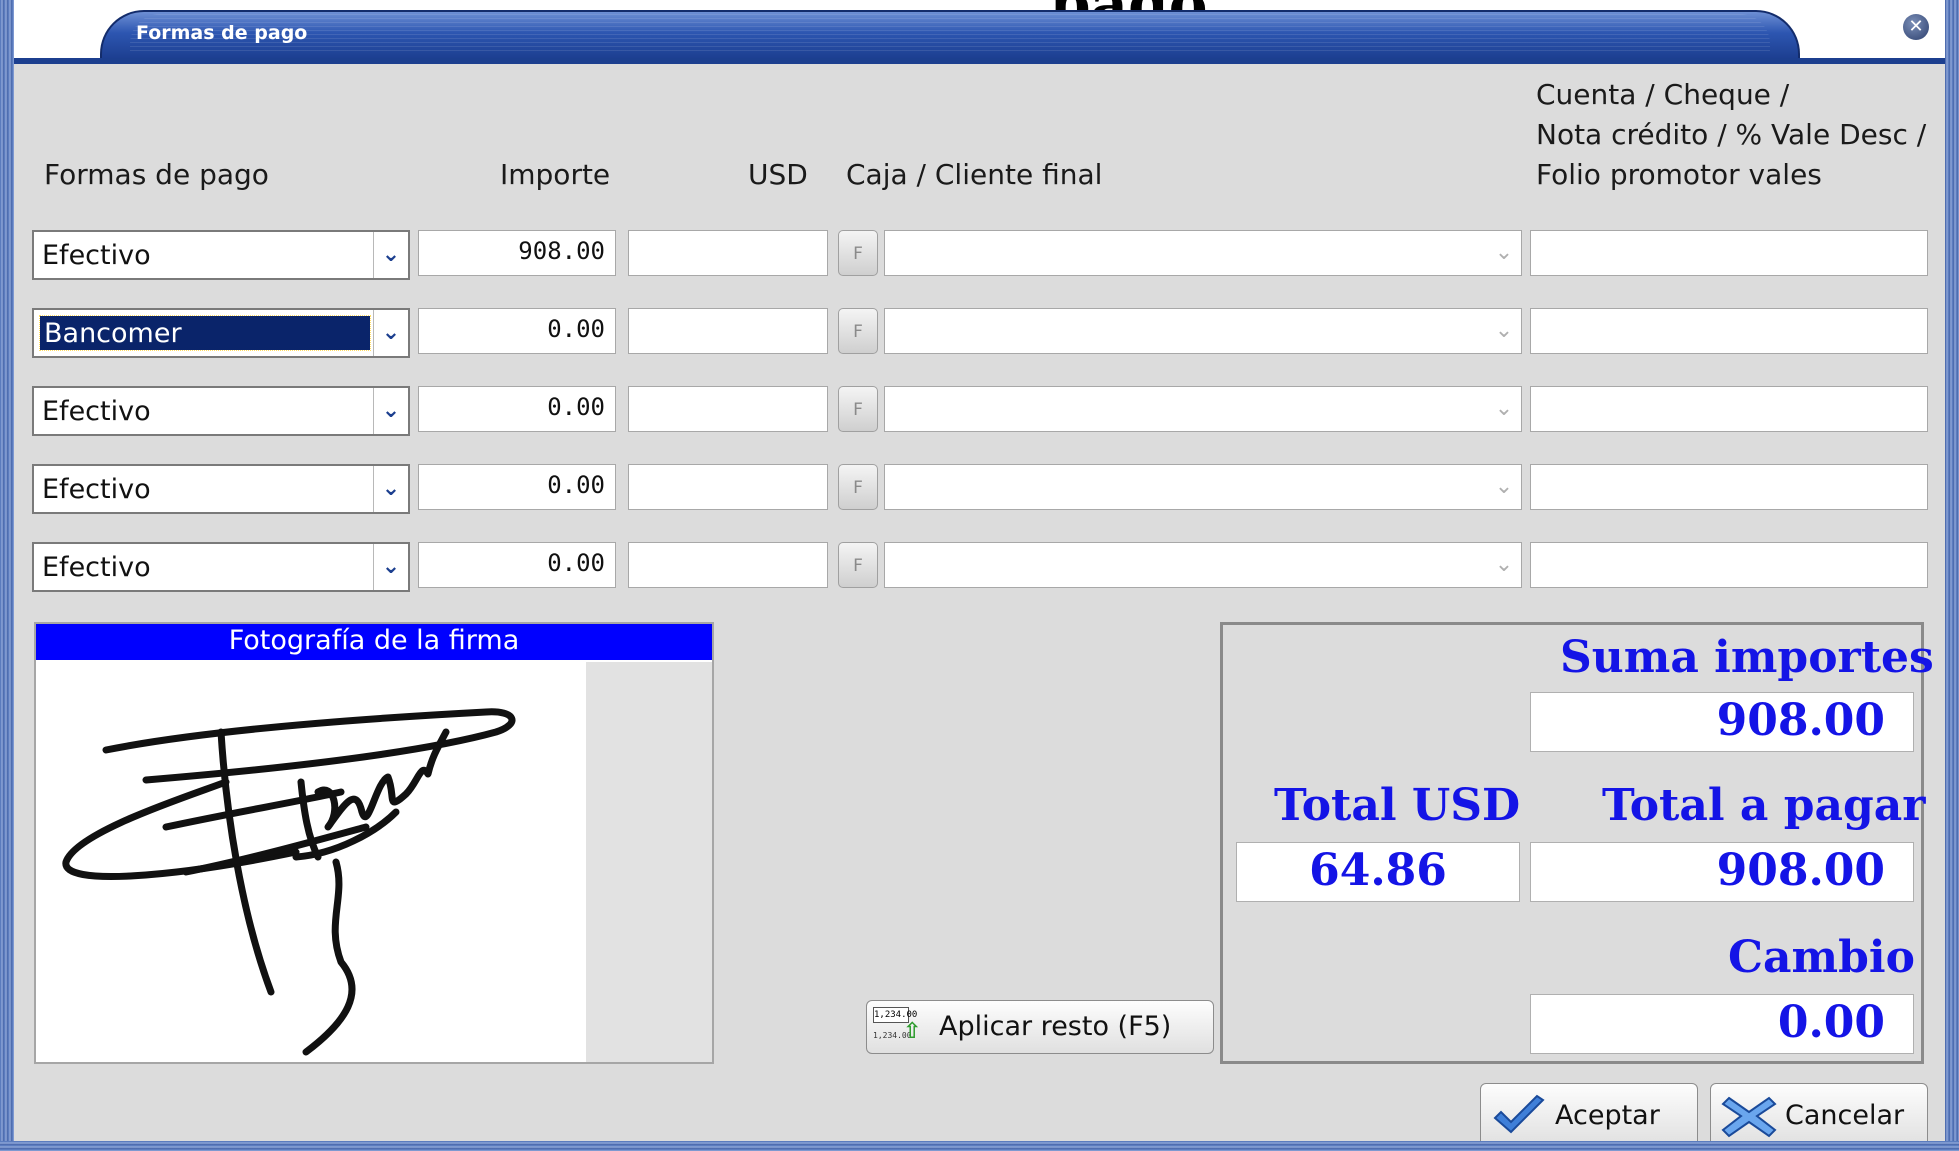  I want to click on up-arrow-icon: ⇧, so click(912, 1031).